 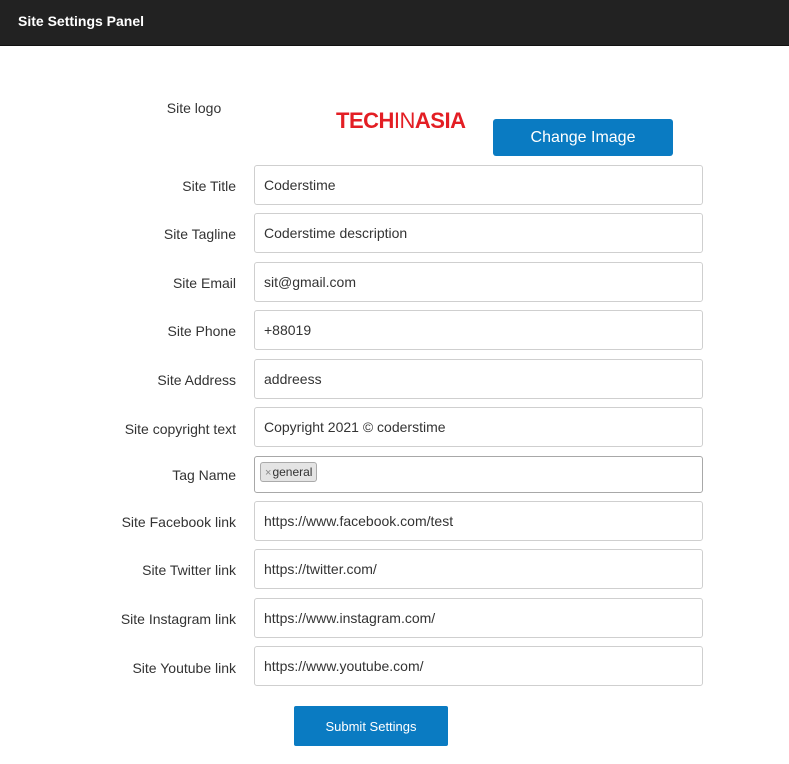 I want to click on site-email-label: Site Email, so click(x=204, y=283).